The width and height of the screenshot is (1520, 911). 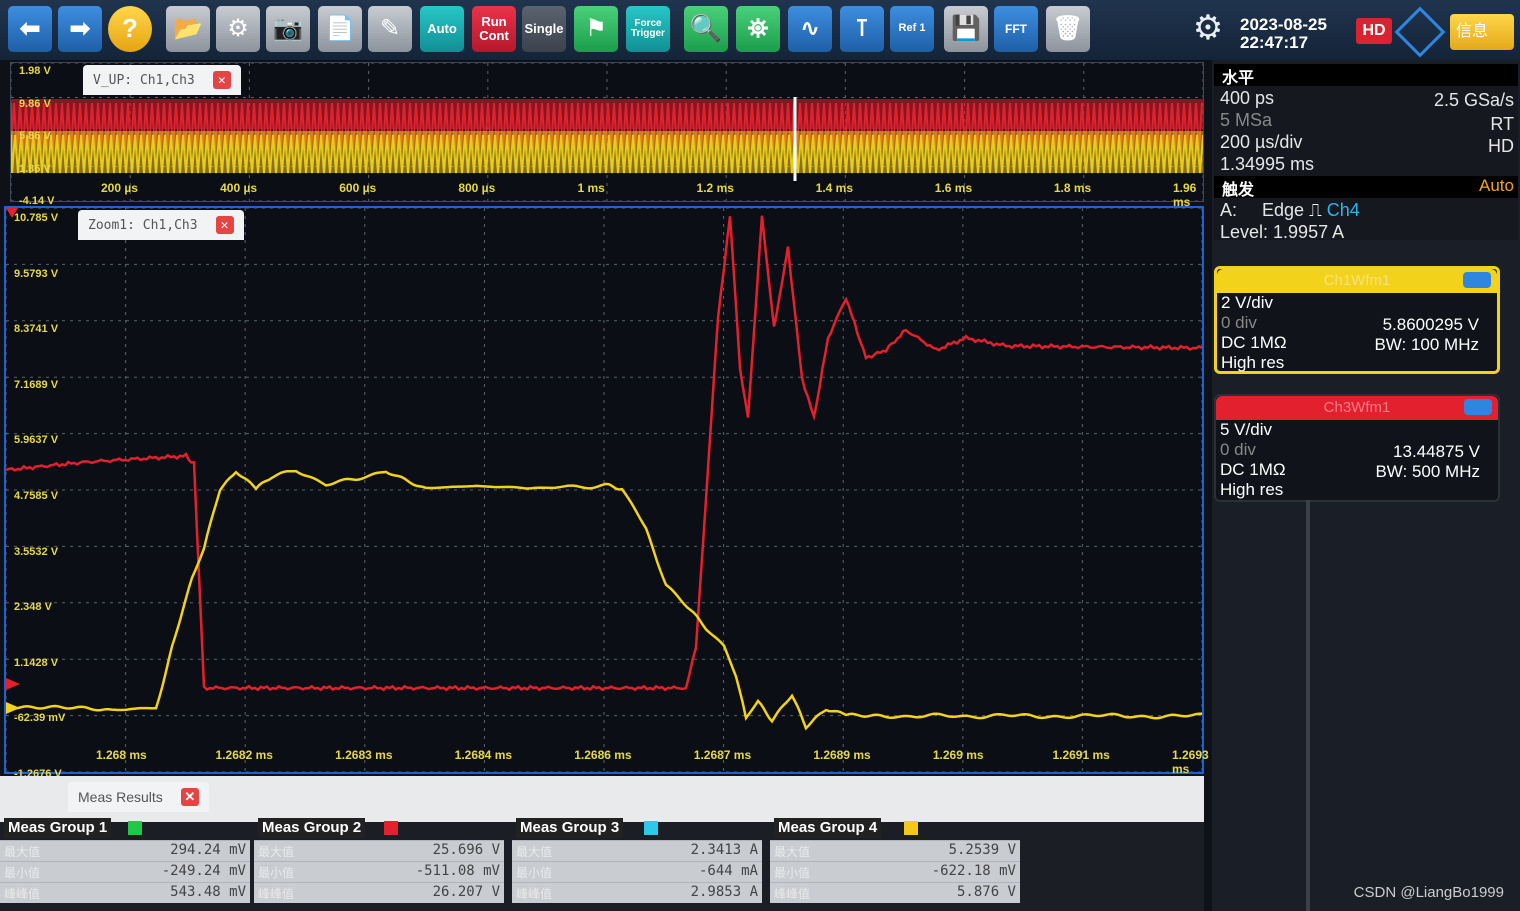 I want to click on y-tick-label: 1.86 V, so click(x=35, y=168).